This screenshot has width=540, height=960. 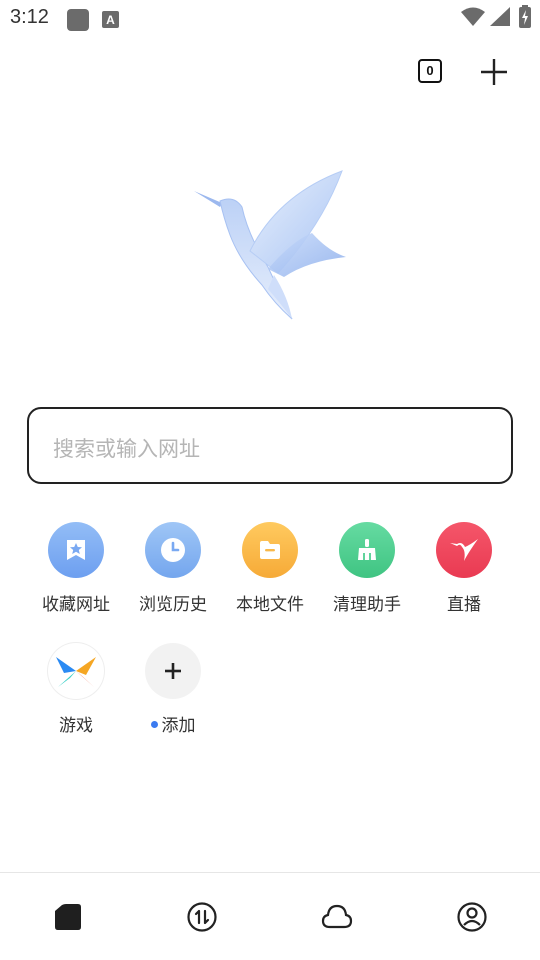 I want to click on game-x-icon, so click(x=76, y=671).